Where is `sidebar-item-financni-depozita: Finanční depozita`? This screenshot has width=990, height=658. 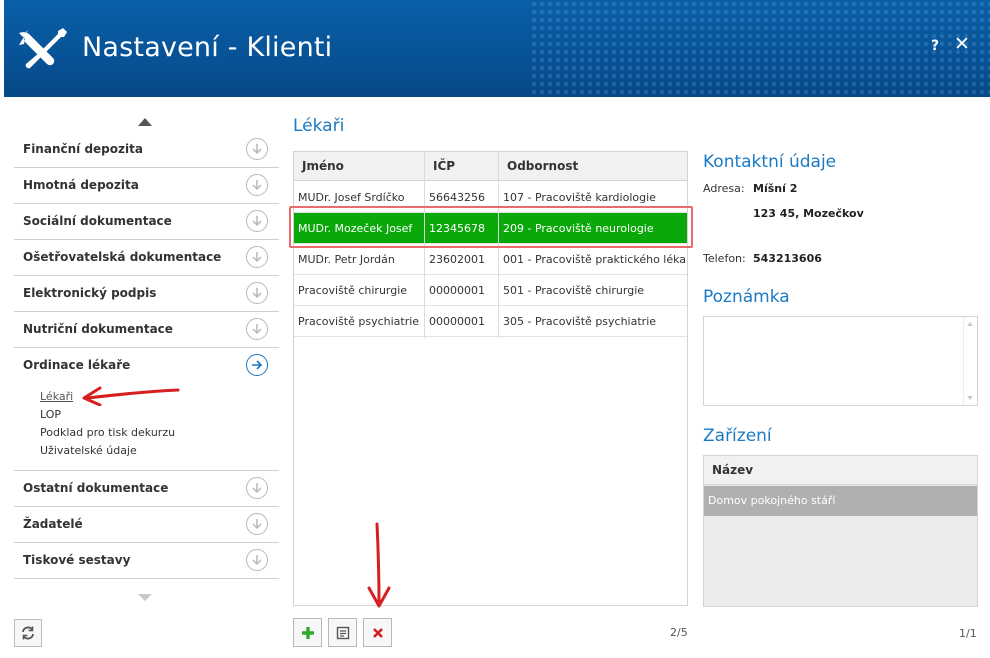 sidebar-item-financni-depozita: Finanční depozita is located at coordinates (146, 150).